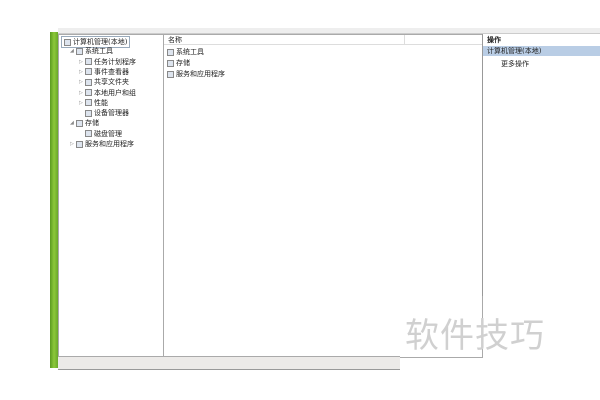 This screenshot has height=400, width=600. I want to click on tree-item-label: 设备管理器, so click(111, 113).